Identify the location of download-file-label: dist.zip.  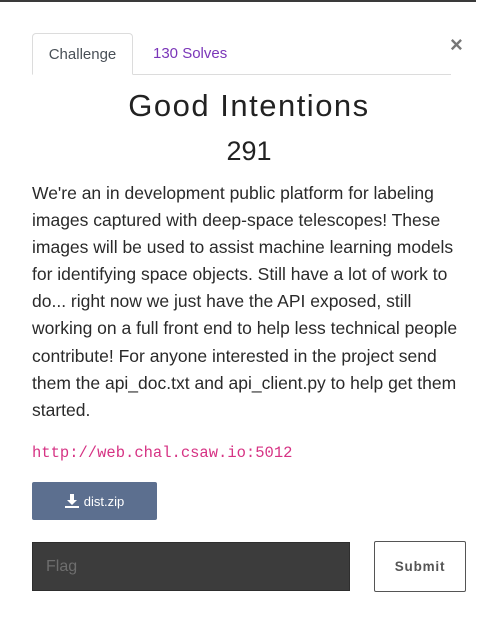
(104, 501).